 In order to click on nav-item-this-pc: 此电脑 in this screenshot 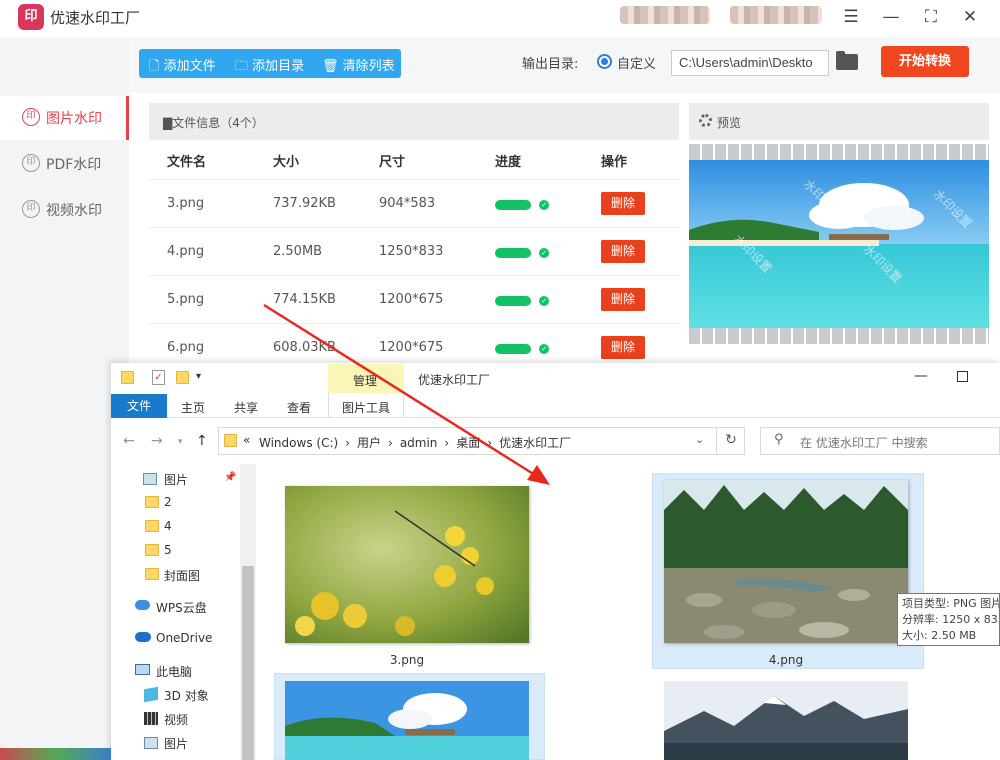, I will do `click(174, 671)`.